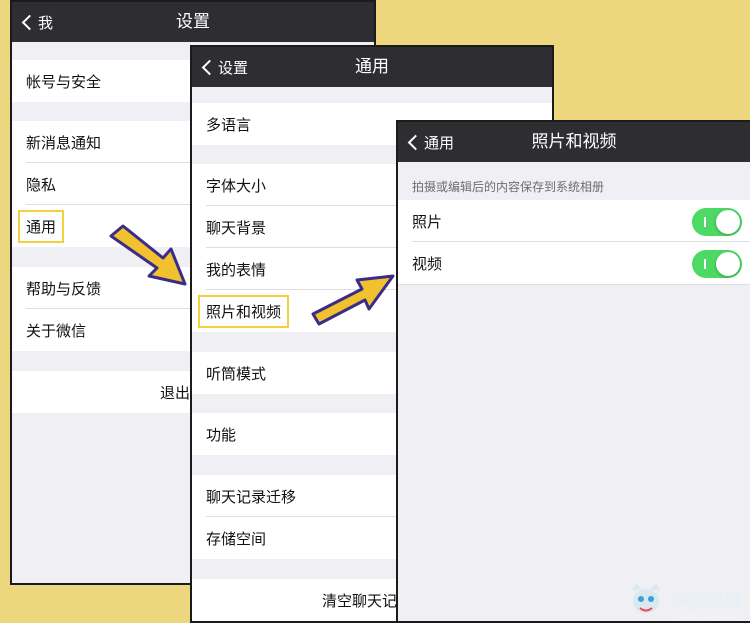  I want to click on watermark-text: 牛游戏网, so click(706, 601).